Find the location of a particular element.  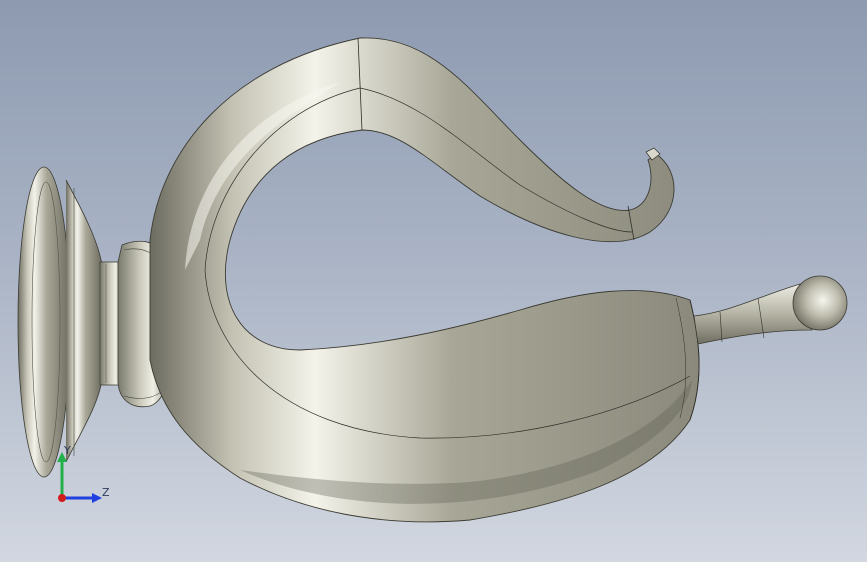

axis-triad: Y Z is located at coordinates (83, 473).